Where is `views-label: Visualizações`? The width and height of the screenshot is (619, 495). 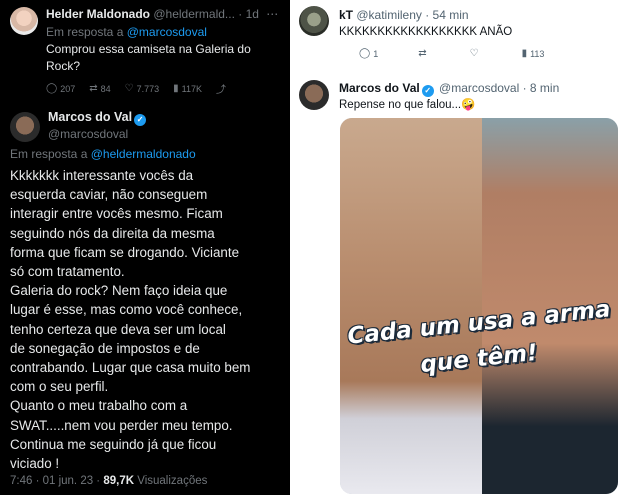
views-label: Visualizações is located at coordinates (172, 481).